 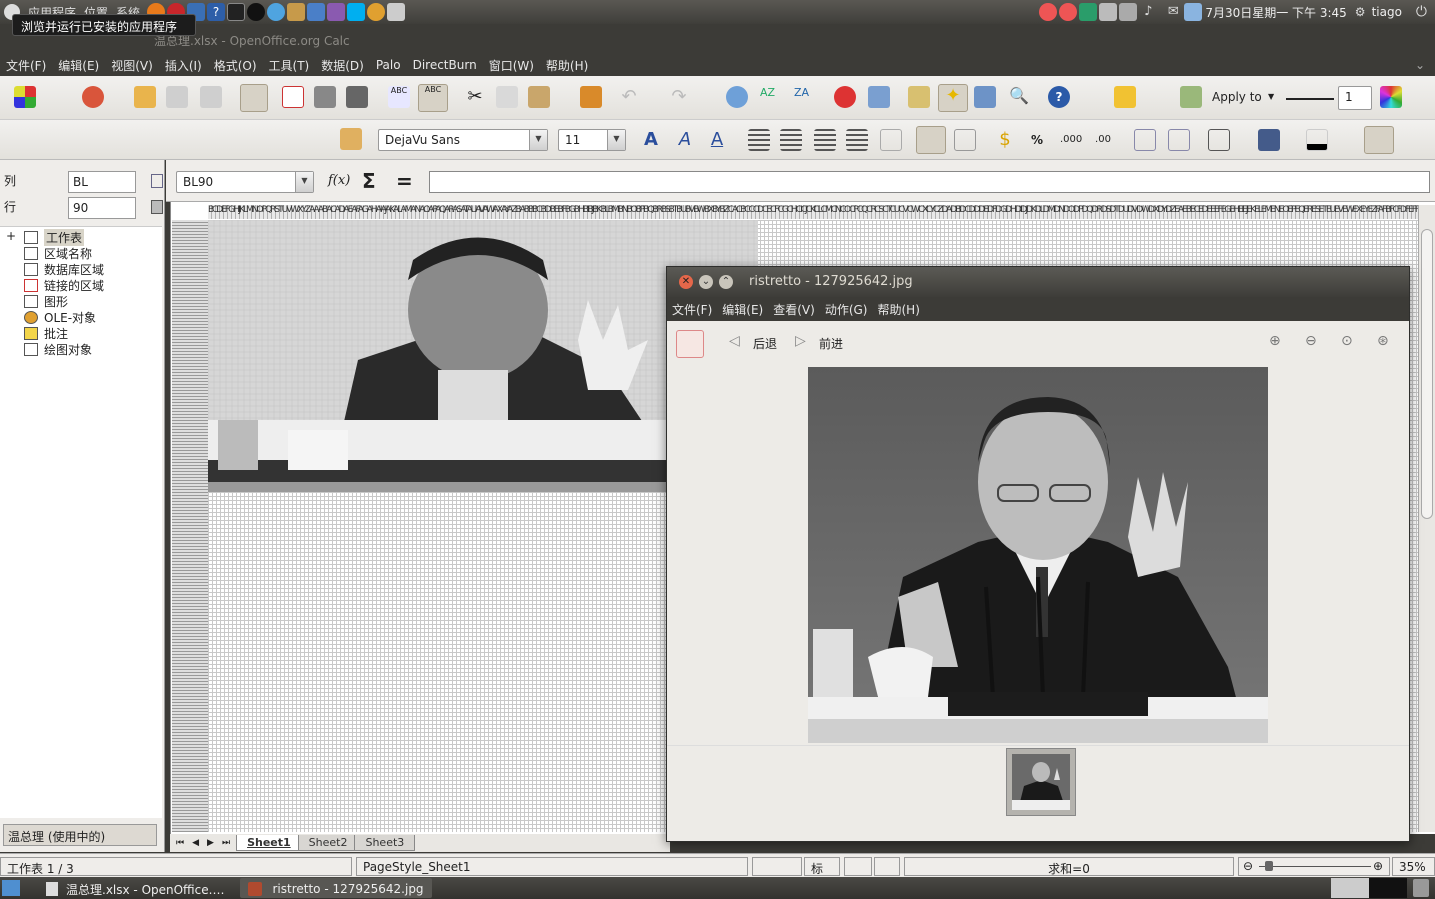 I want to click on update-tray-icon, so click(x=1088, y=12).